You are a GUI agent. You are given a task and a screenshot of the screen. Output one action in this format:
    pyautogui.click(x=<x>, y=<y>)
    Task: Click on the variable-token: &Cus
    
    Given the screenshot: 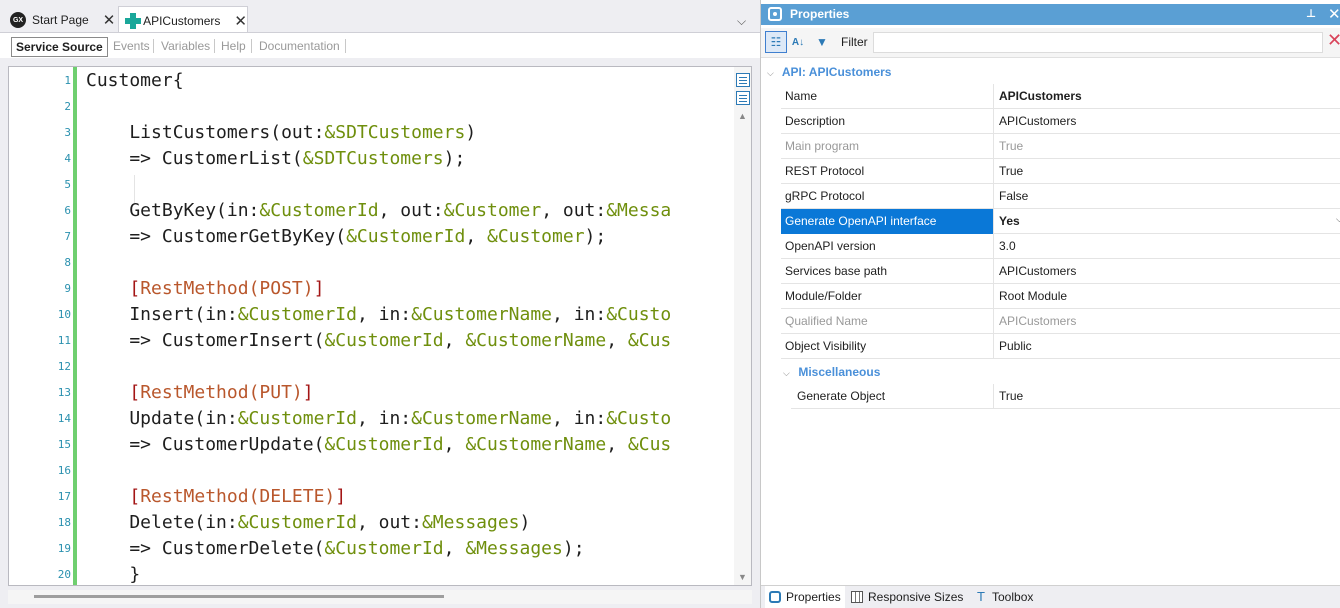 What is the action you would take?
    pyautogui.click(x=649, y=340)
    